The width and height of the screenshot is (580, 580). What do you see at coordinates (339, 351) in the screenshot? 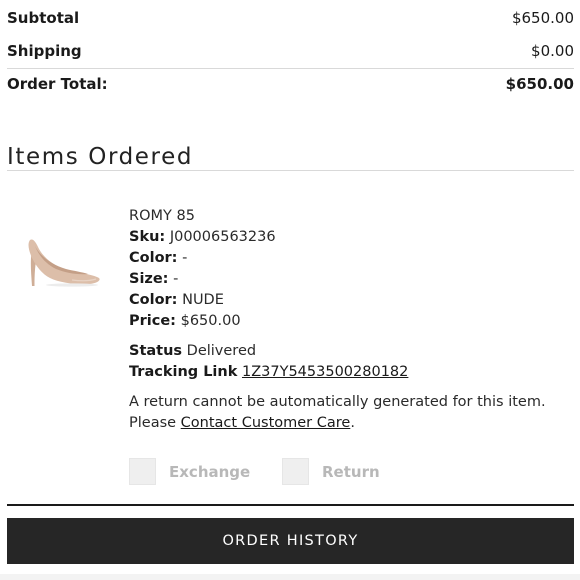
I see `status-line: Status Delivered` at bounding box center [339, 351].